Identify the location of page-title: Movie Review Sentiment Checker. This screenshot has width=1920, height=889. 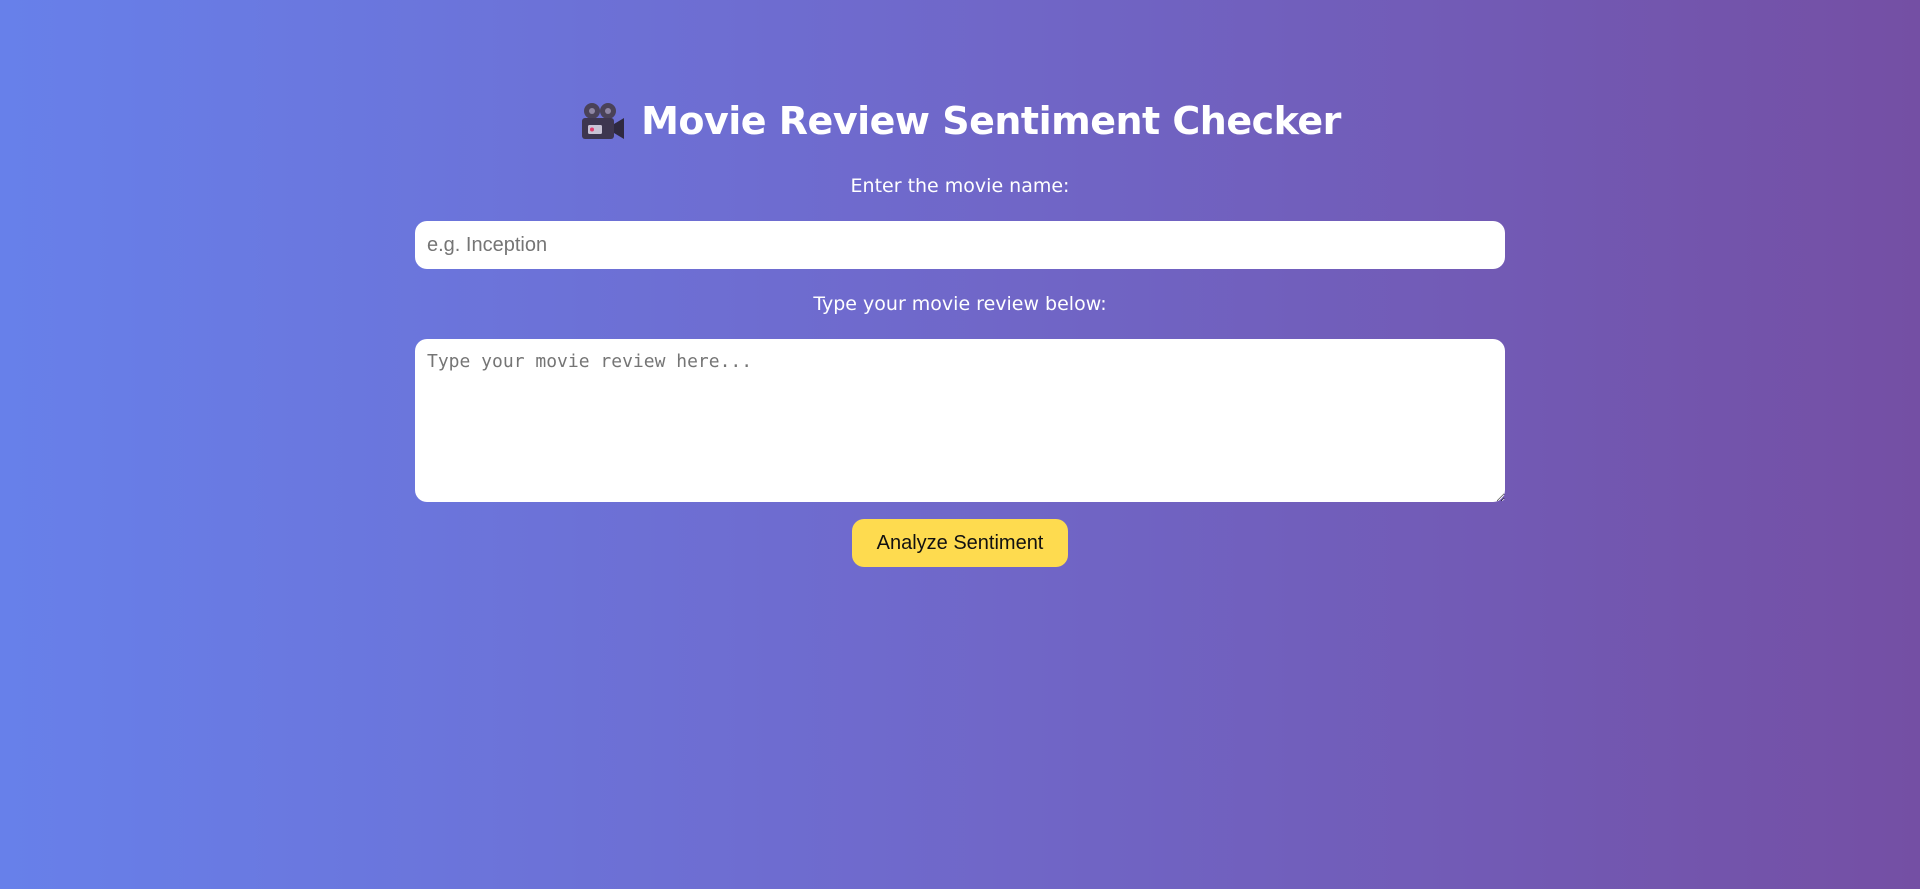
(960, 121).